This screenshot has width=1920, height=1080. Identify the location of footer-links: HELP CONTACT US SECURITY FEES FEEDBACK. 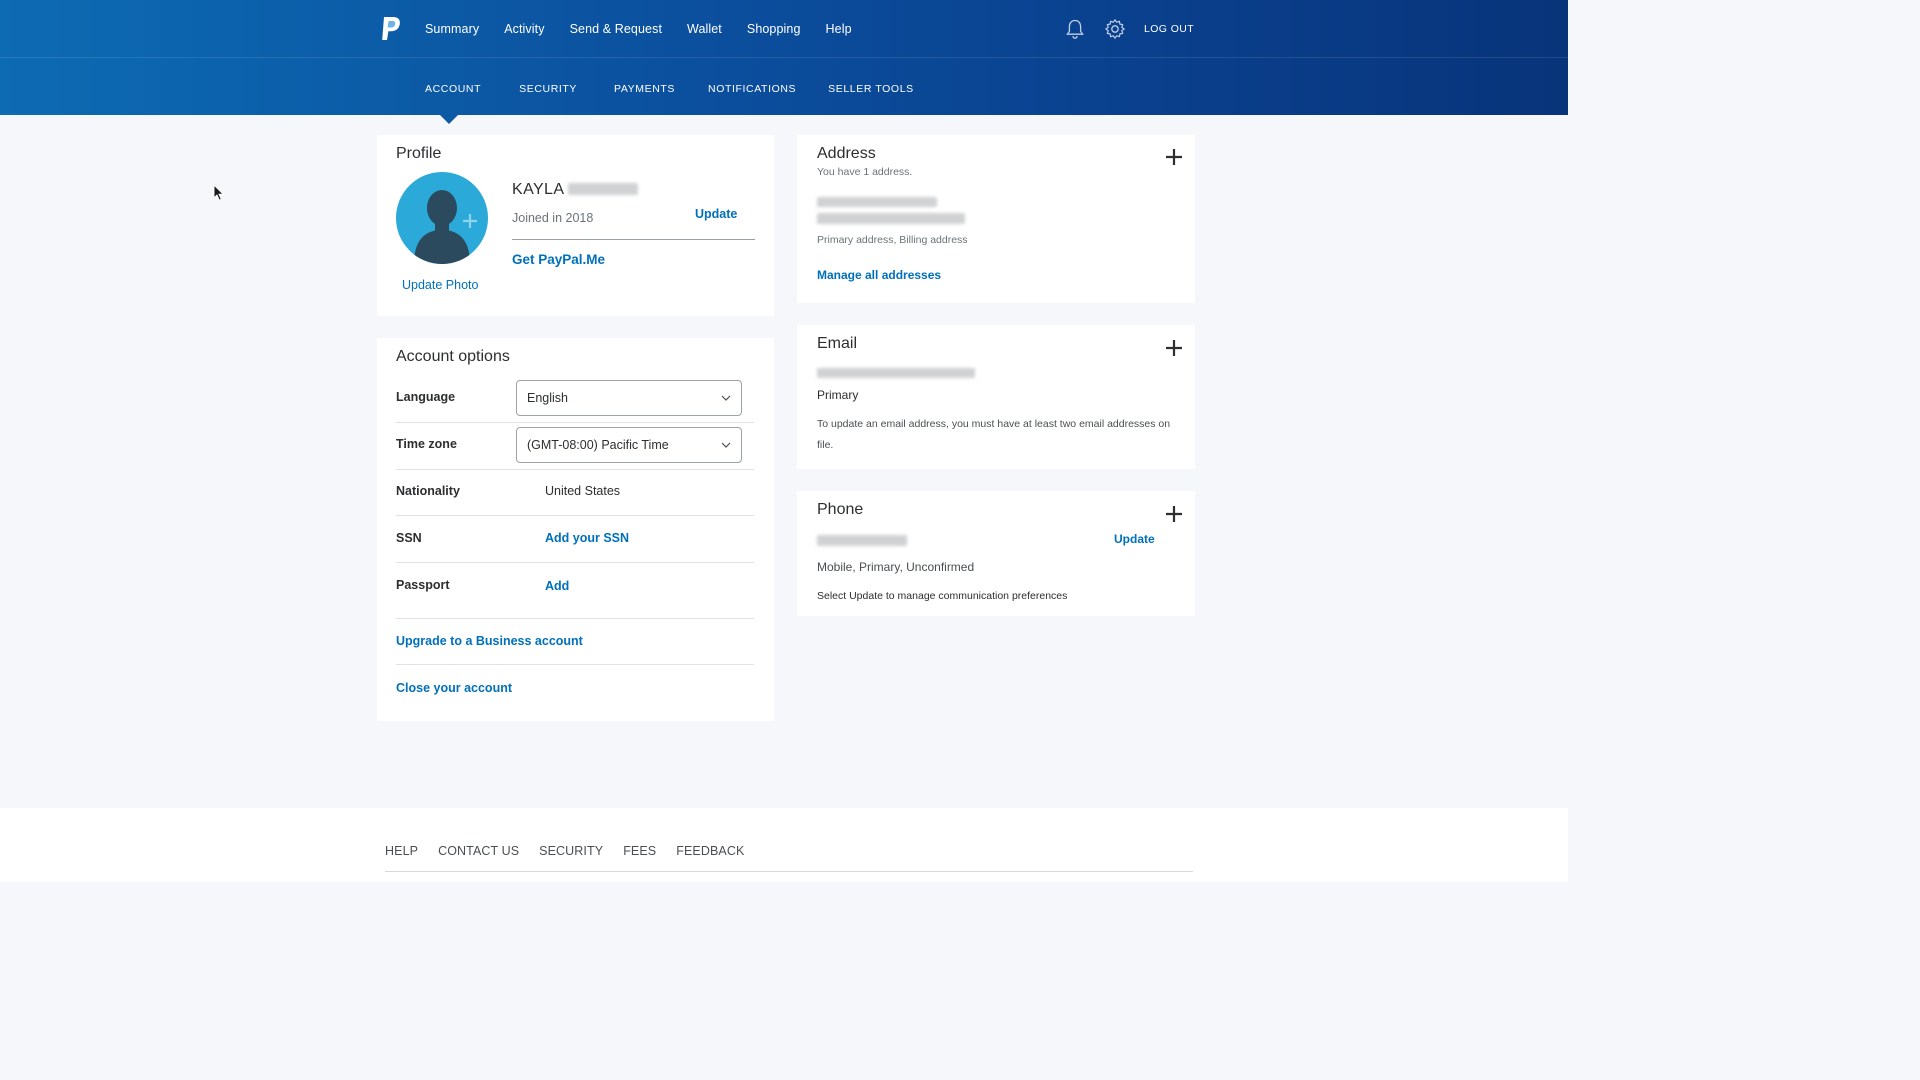
(574, 851).